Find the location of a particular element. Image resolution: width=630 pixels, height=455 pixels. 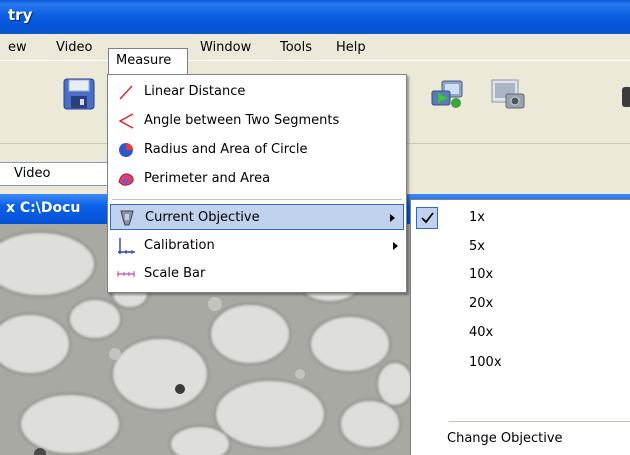

menu-item-calibration: Calibration is located at coordinates (257, 246).